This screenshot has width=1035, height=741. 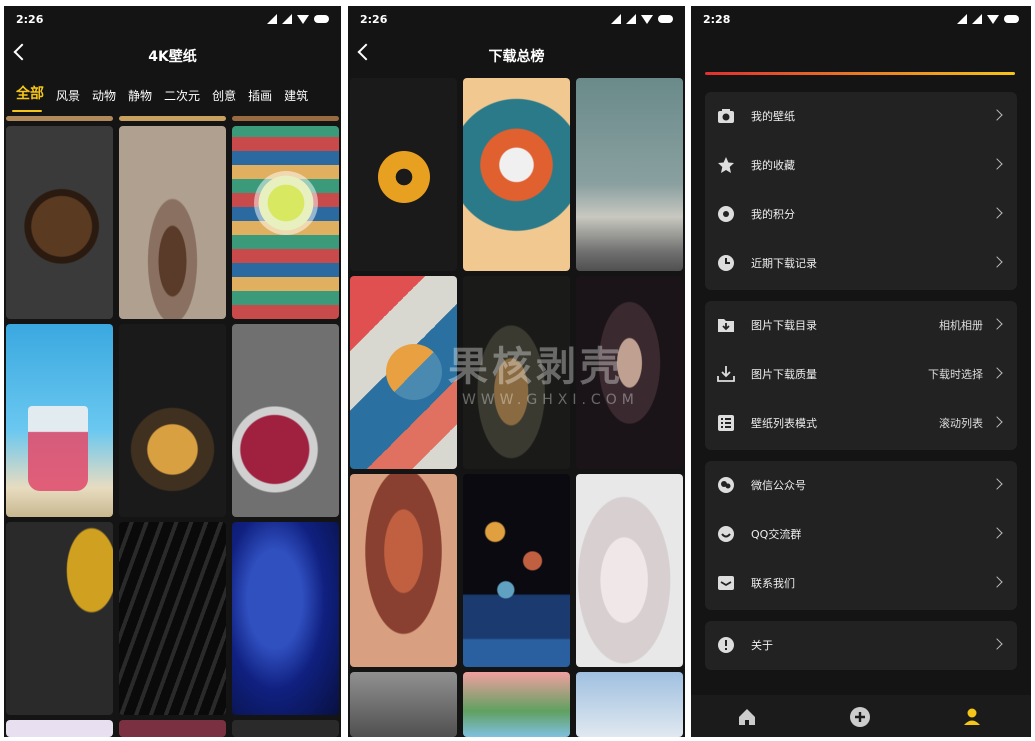 I want to click on coin-icon, so click(x=726, y=214).